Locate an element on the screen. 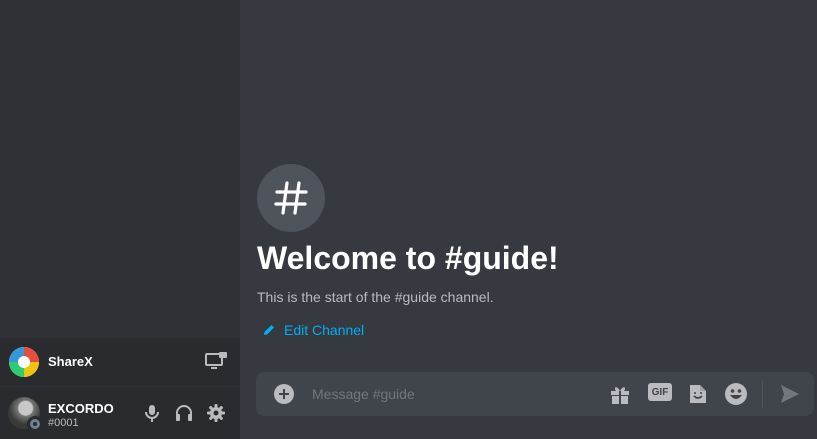  send-icon is located at coordinates (790, 394).